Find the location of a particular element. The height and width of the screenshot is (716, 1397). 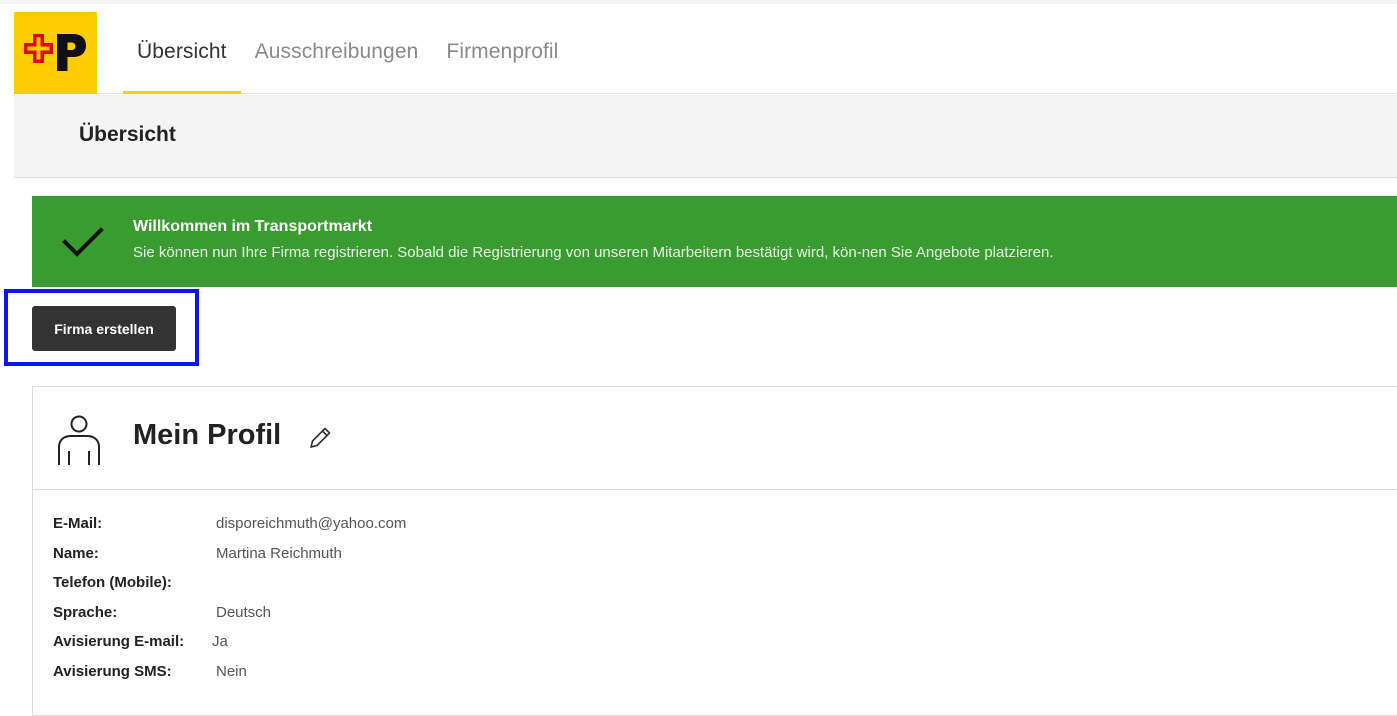

page-title-bar: Übersicht is located at coordinates (705, 136).